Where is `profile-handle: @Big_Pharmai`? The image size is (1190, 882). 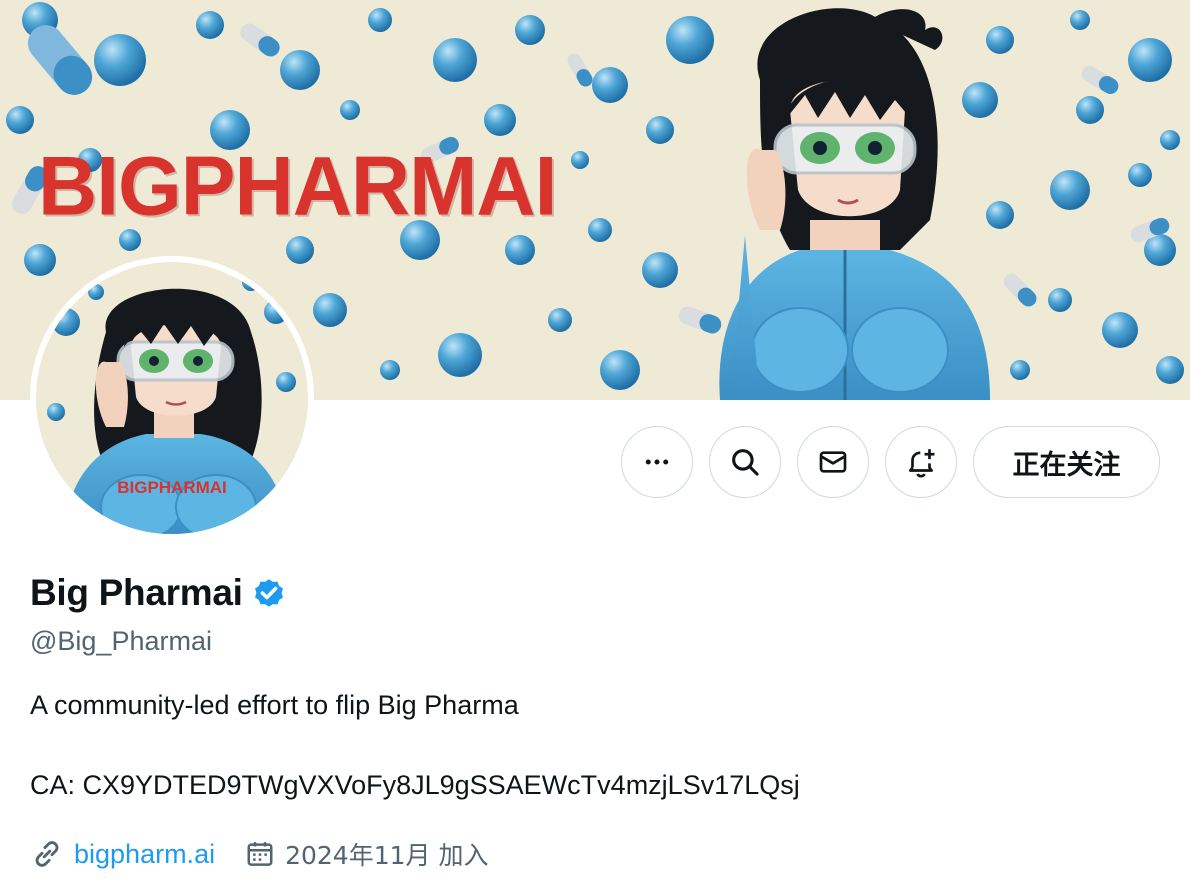 profile-handle: @Big_Pharmai is located at coordinates (121, 641).